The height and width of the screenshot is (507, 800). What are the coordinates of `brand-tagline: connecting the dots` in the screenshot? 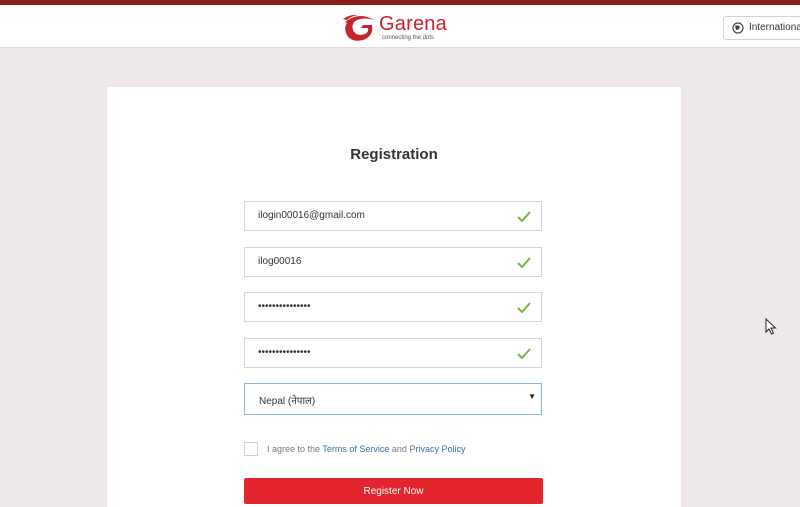 It's located at (408, 38).